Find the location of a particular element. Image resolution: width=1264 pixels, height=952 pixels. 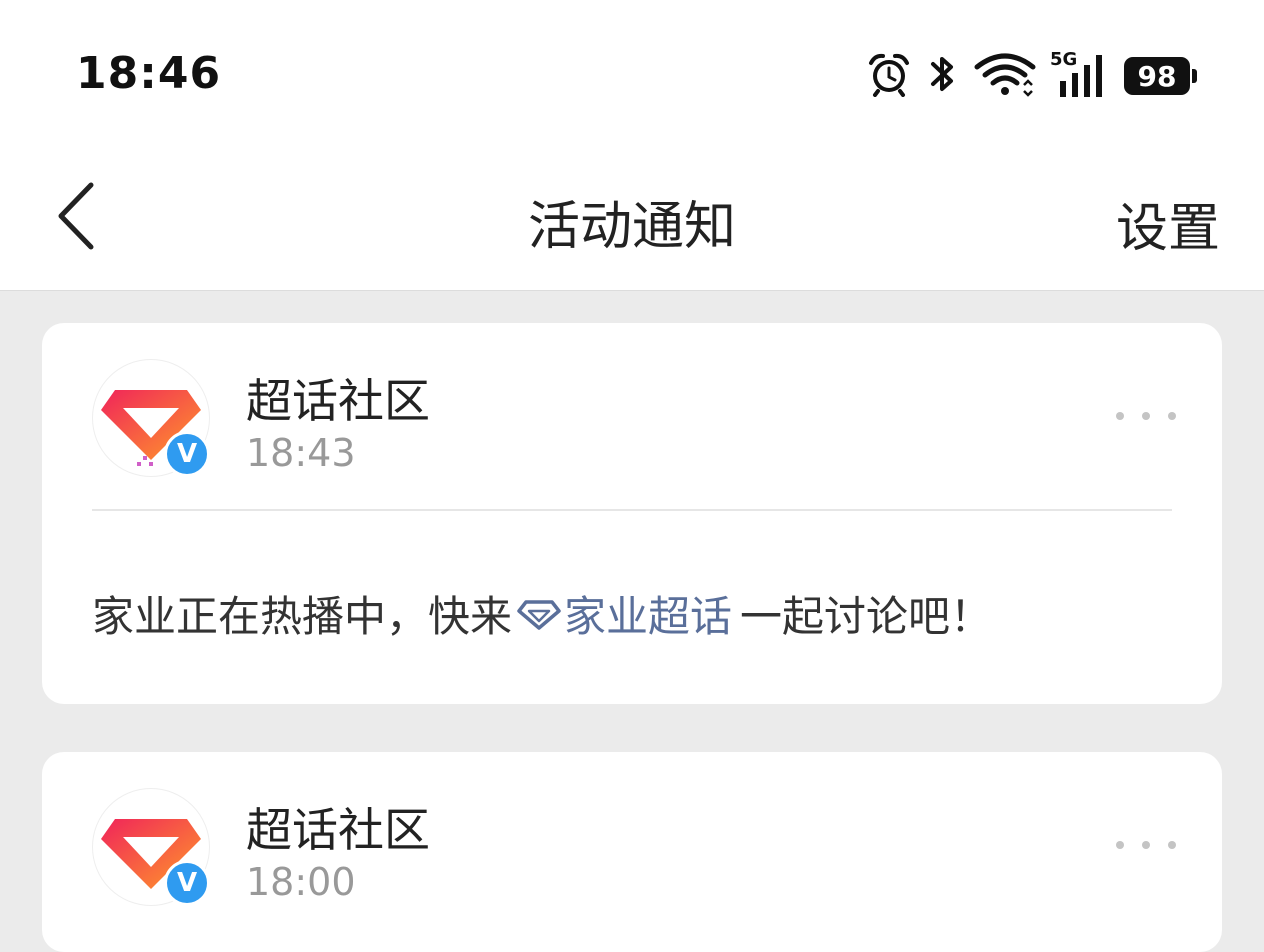

bluetooth-icon is located at coordinates (943, 76).